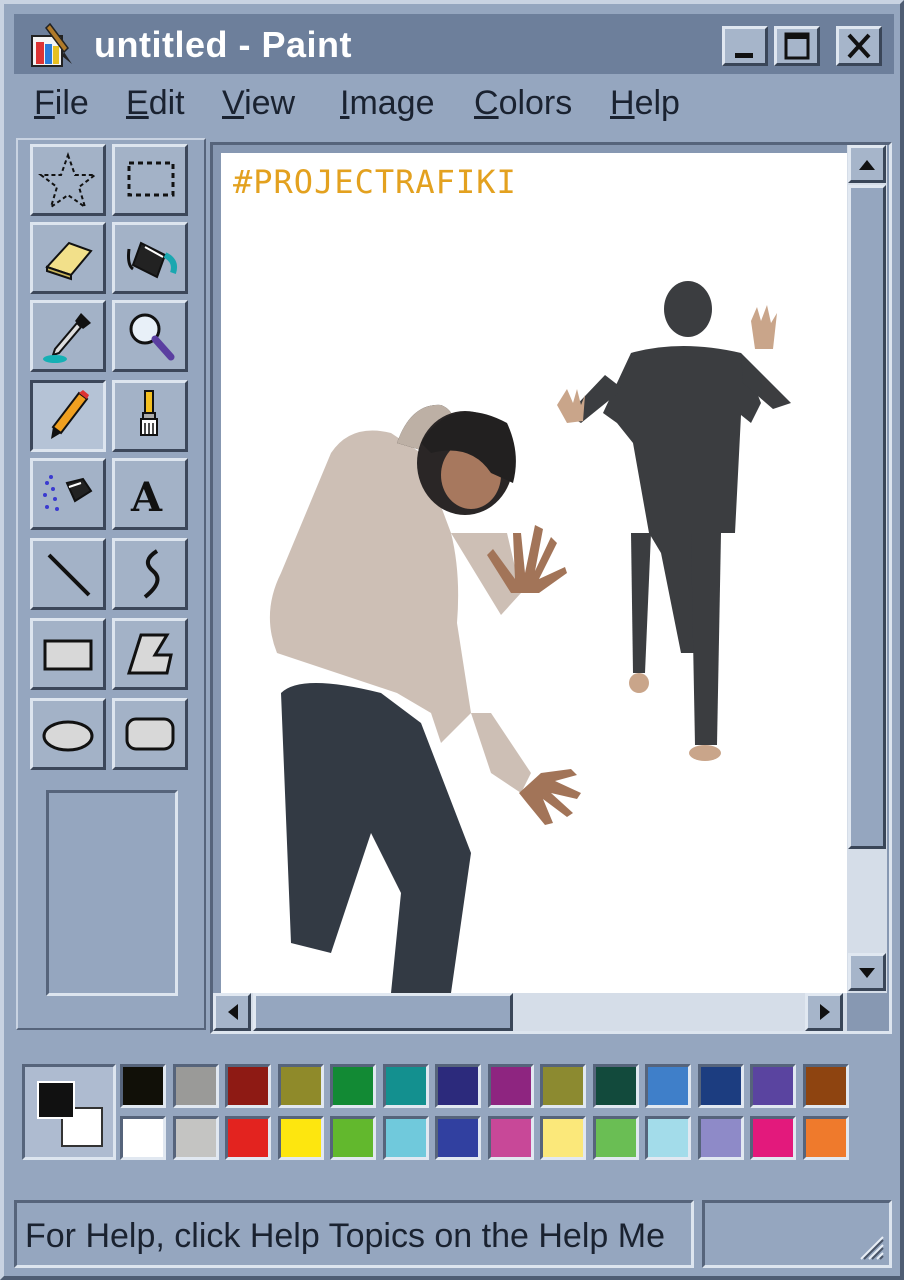 Image resolution: width=904 pixels, height=1280 pixels. I want to click on tool-eraser, so click(68, 258).